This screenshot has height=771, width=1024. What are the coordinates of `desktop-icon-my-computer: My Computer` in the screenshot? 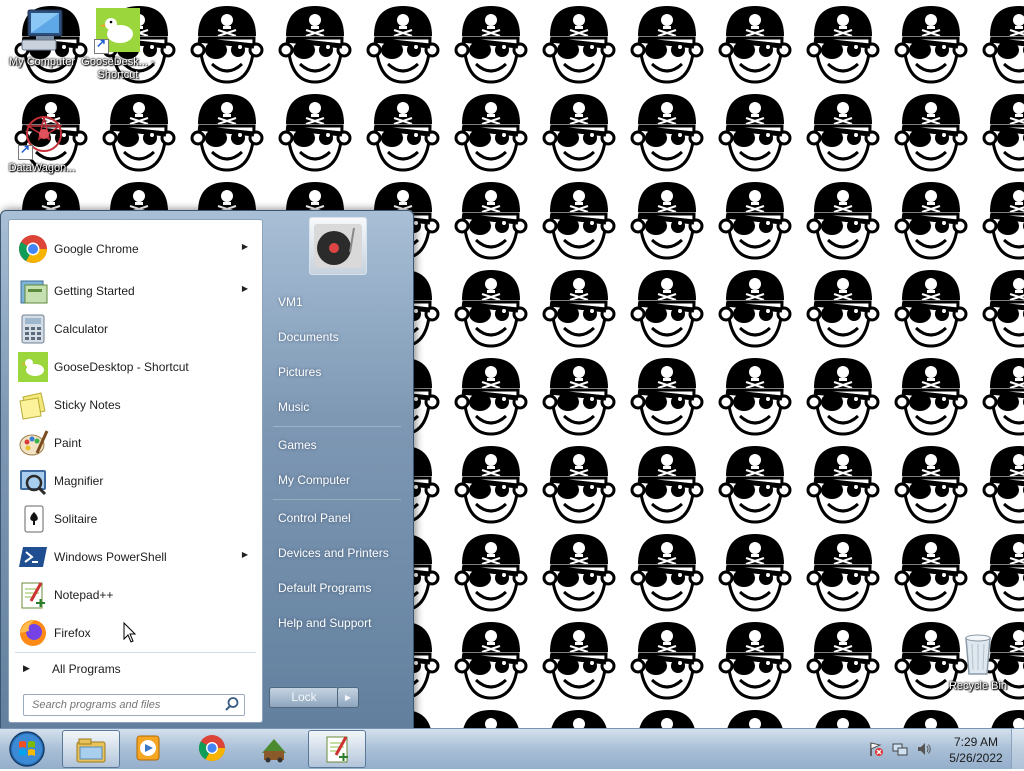 It's located at (42, 37).